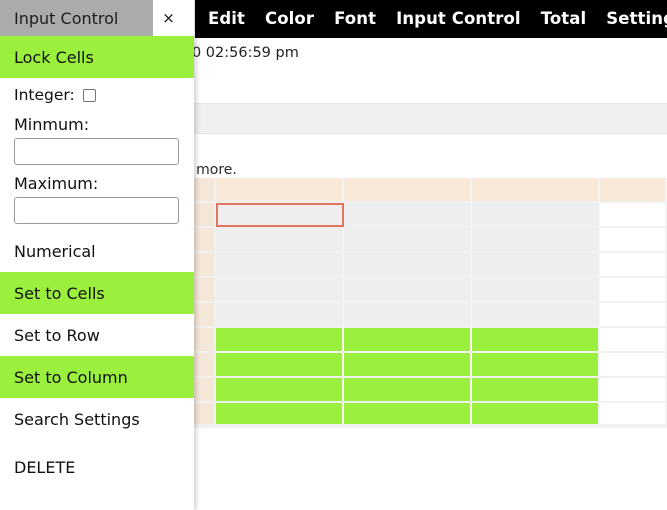  I want to click on search-settings-button: Search Settings, so click(97, 419).